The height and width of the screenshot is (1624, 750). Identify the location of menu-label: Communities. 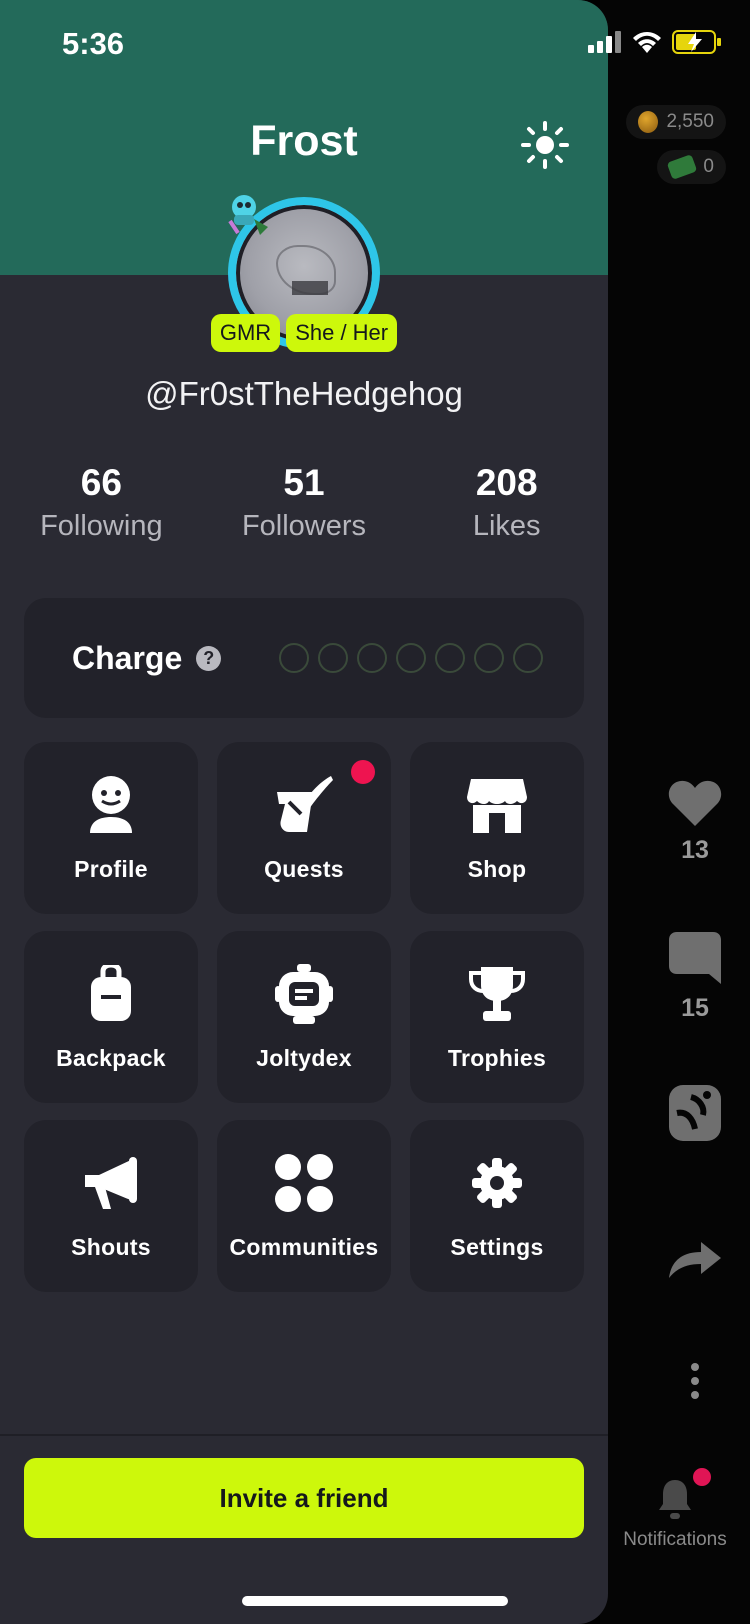
(304, 1247).